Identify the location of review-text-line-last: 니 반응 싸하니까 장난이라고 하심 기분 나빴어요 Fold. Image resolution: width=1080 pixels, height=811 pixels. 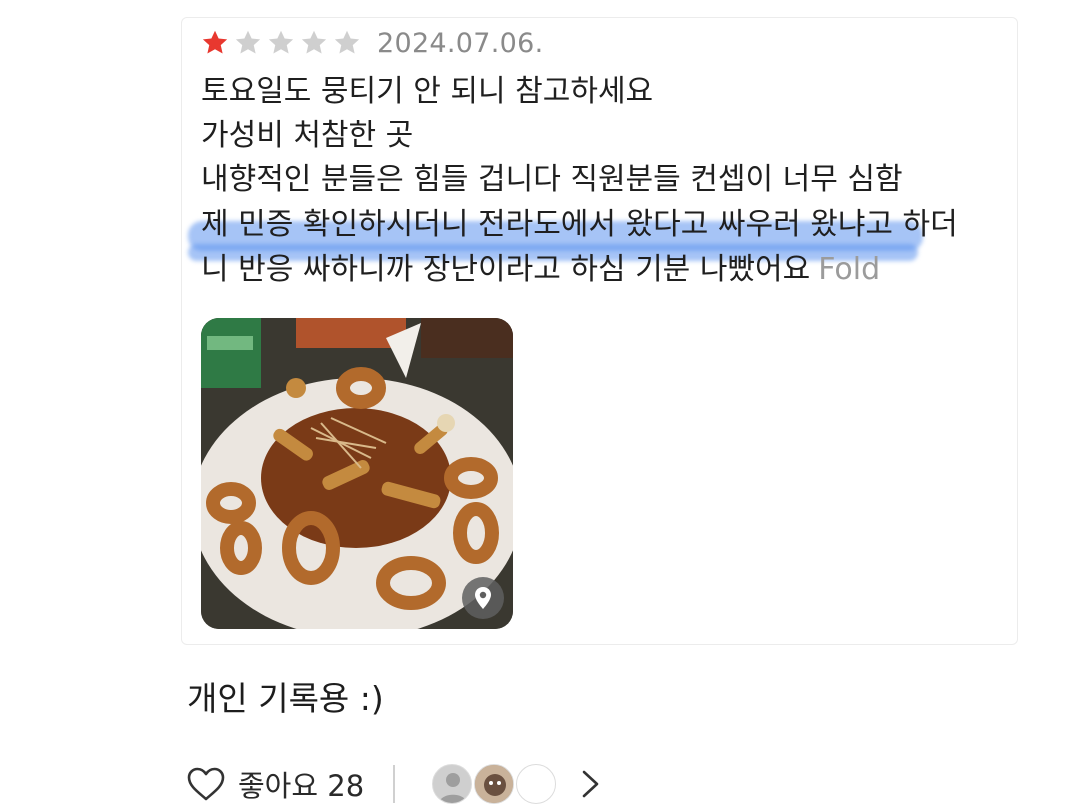
(540, 270).